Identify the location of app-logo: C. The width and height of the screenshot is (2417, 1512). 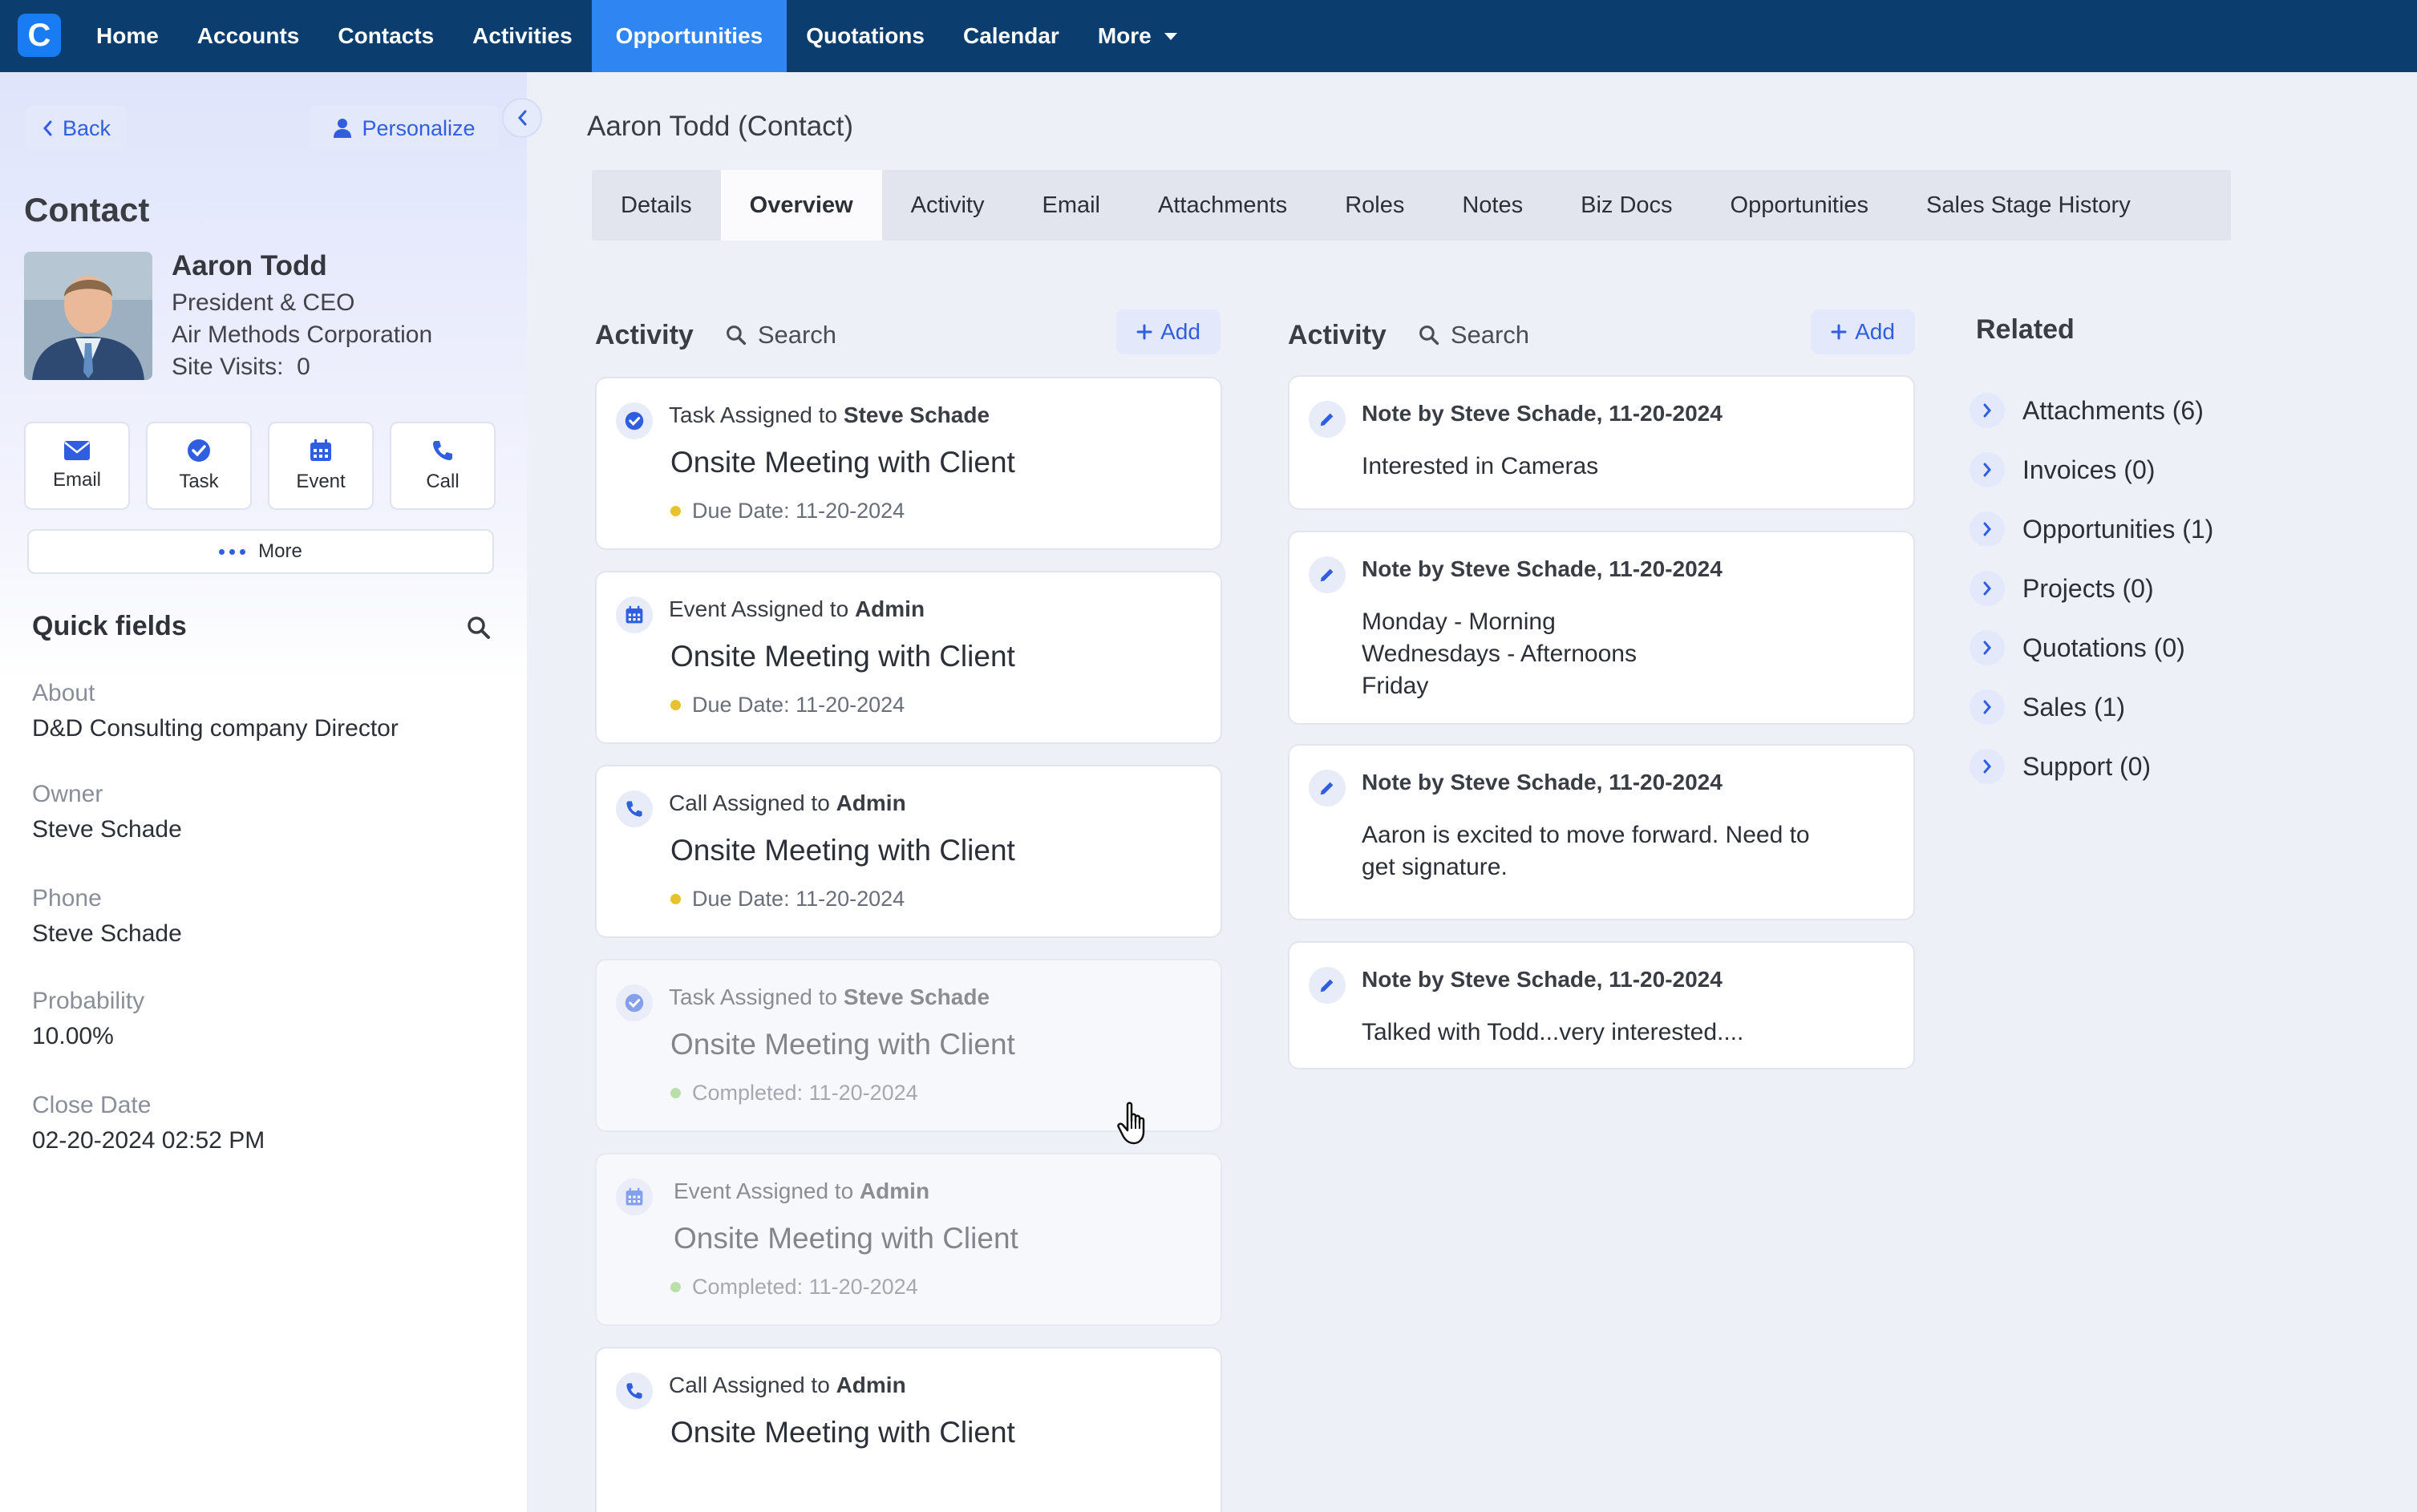
(40, 35).